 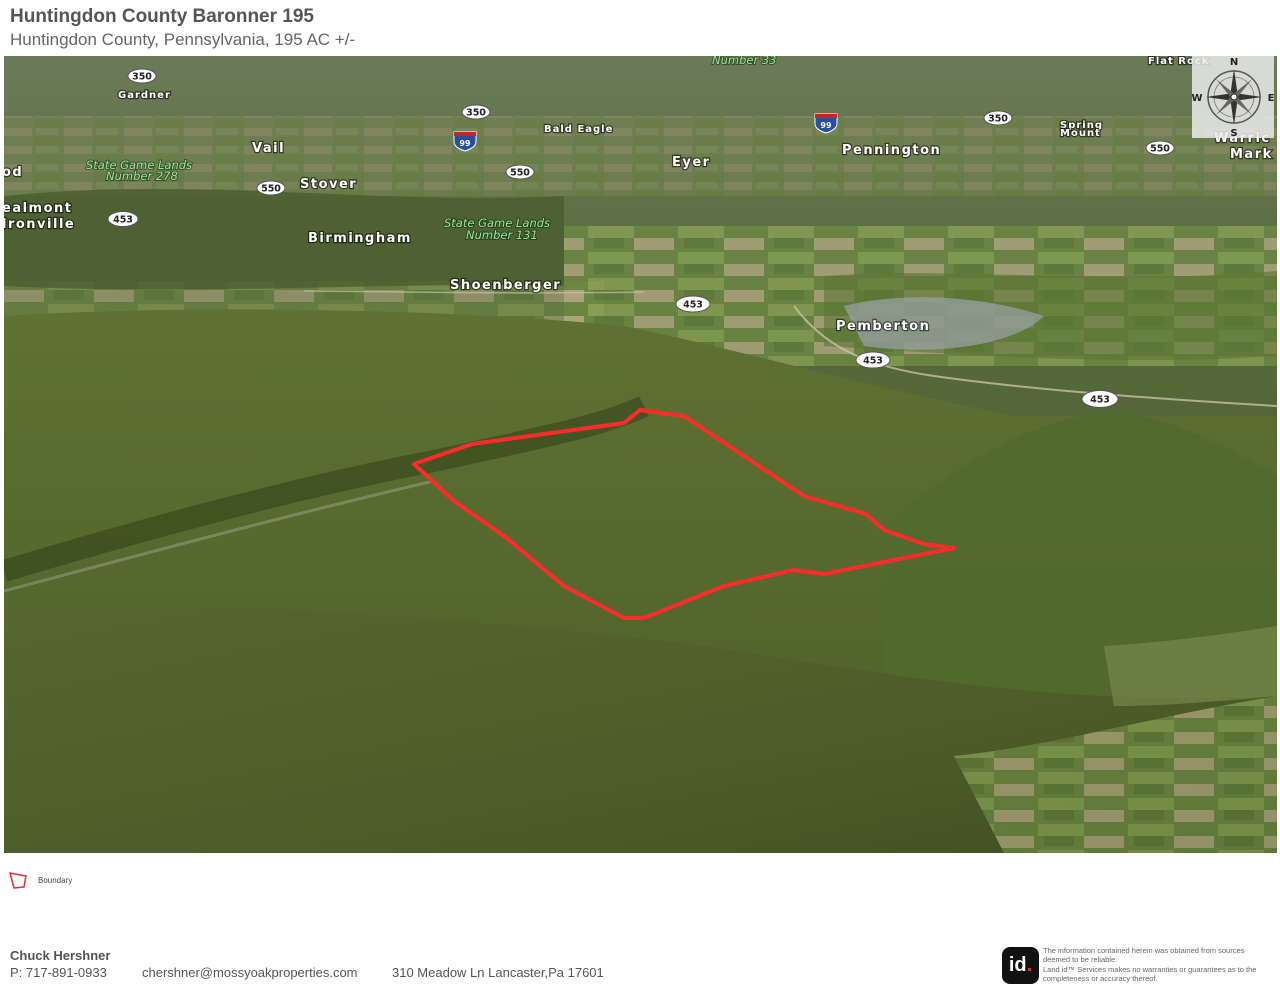 I want to click on agent-email: chershner@mossyoakproperties.com, so click(x=250, y=972).